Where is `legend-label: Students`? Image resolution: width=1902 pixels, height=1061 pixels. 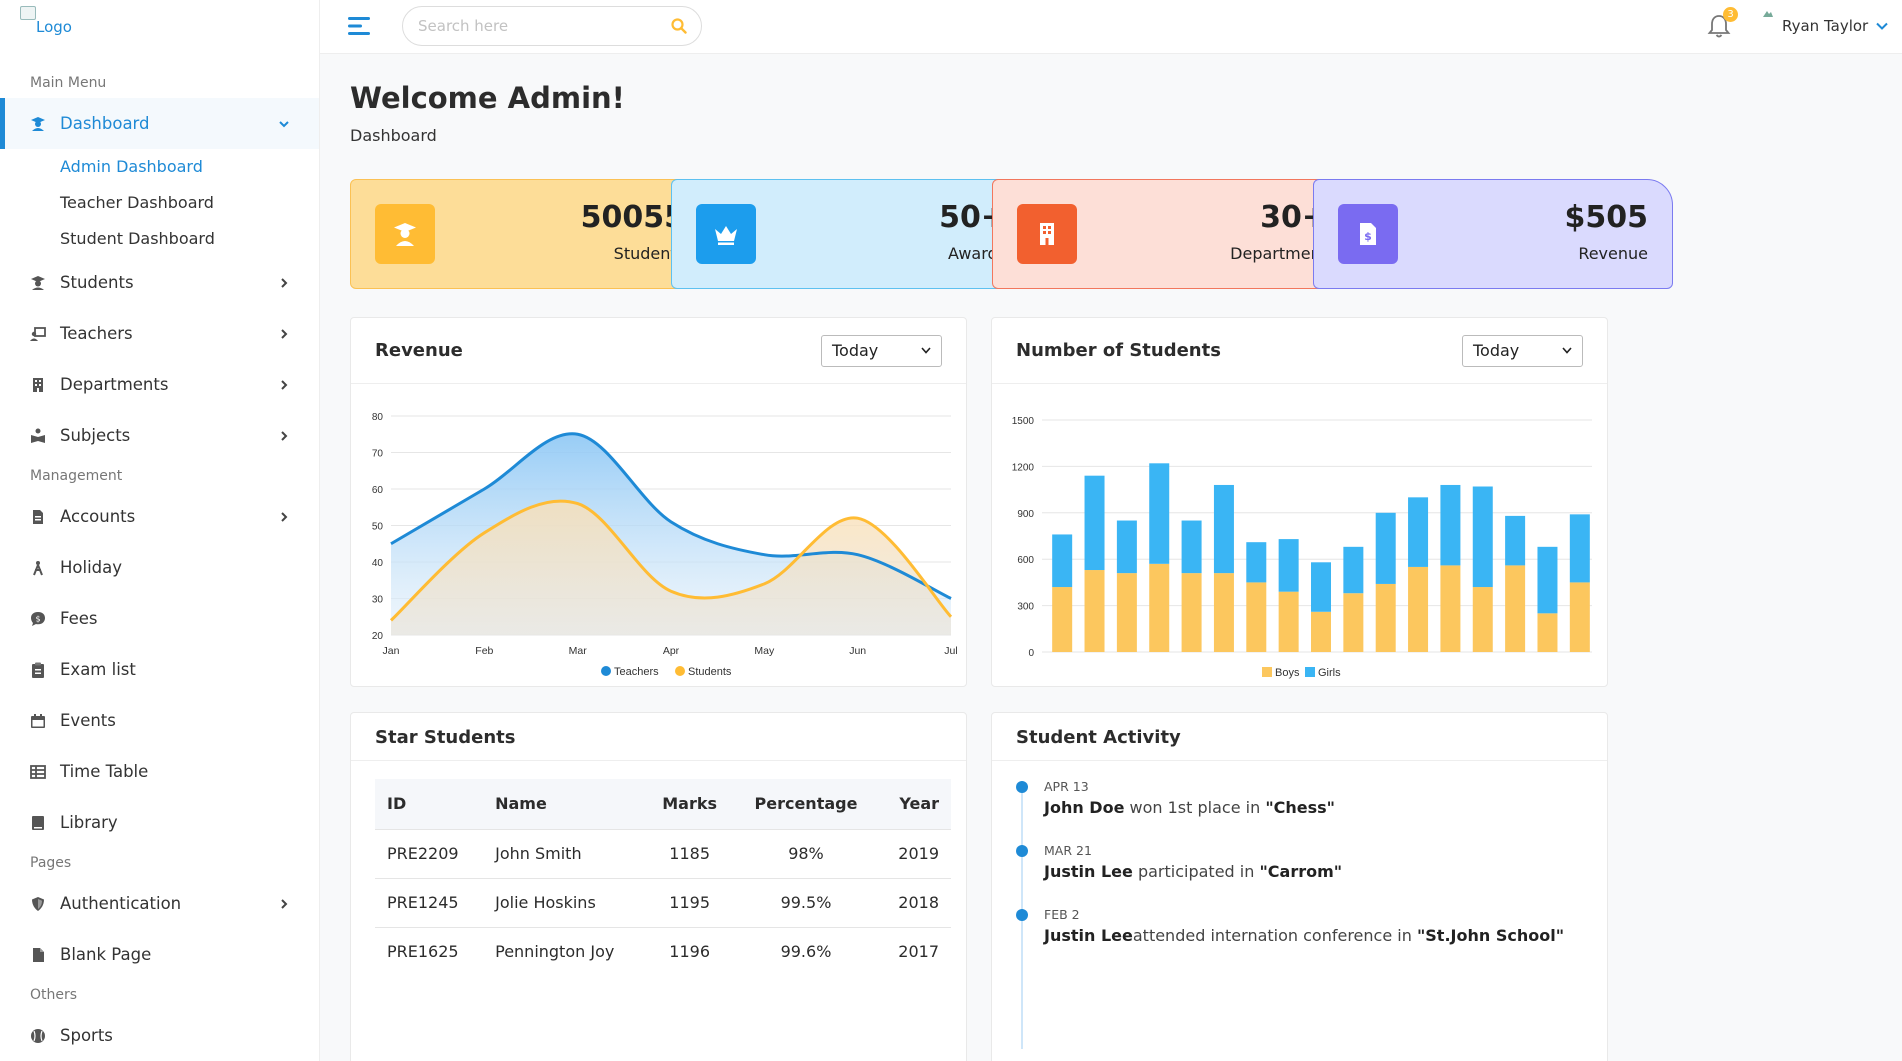 legend-label: Students is located at coordinates (710, 672).